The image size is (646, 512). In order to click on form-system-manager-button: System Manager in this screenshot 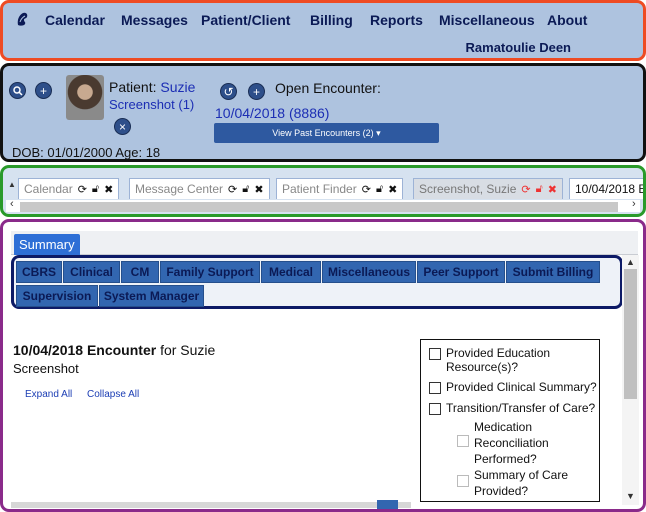, I will do `click(151, 296)`.